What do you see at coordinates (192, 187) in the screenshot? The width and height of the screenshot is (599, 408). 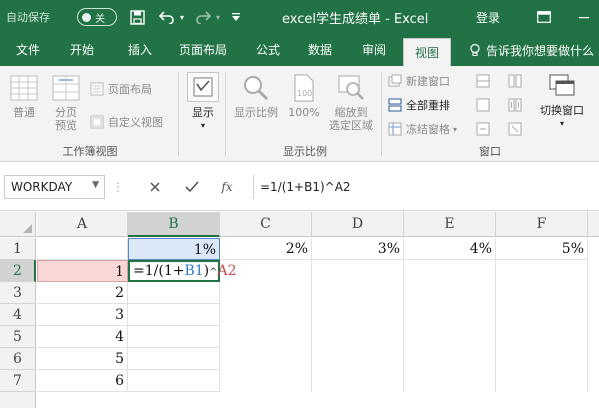 I see `enter-check-icon` at bounding box center [192, 187].